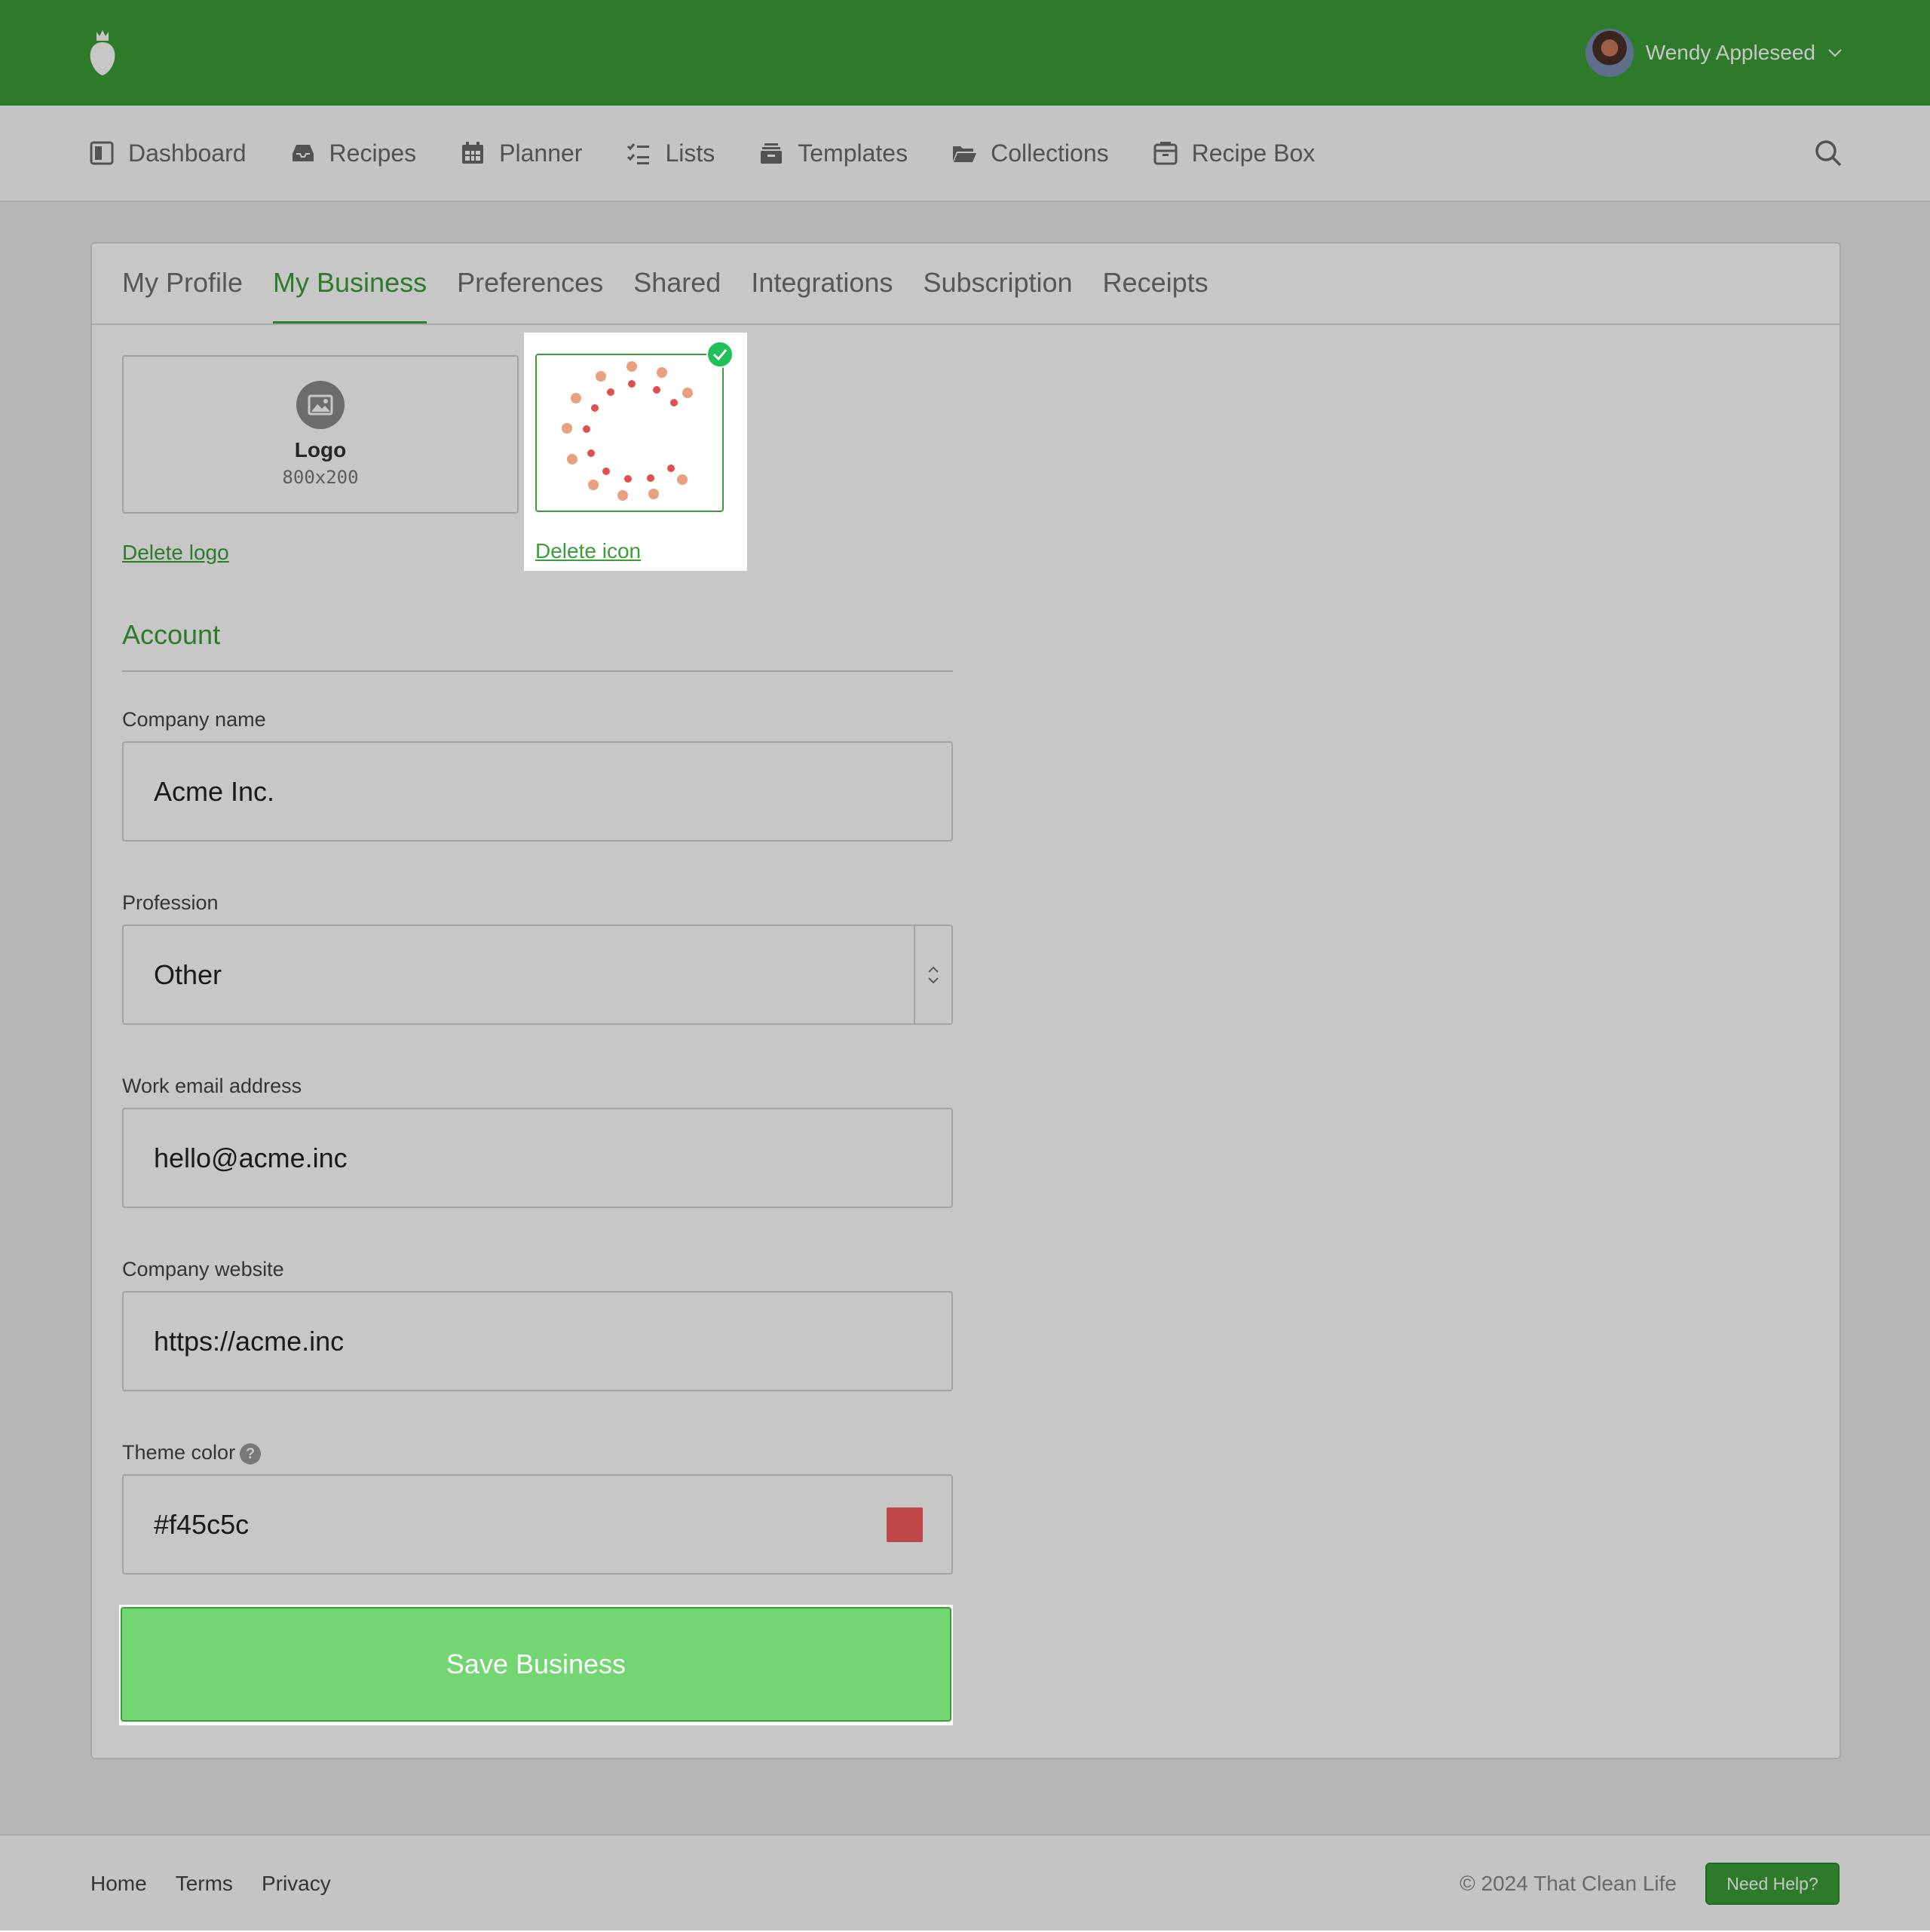  I want to click on icon-upload, so click(629, 433).